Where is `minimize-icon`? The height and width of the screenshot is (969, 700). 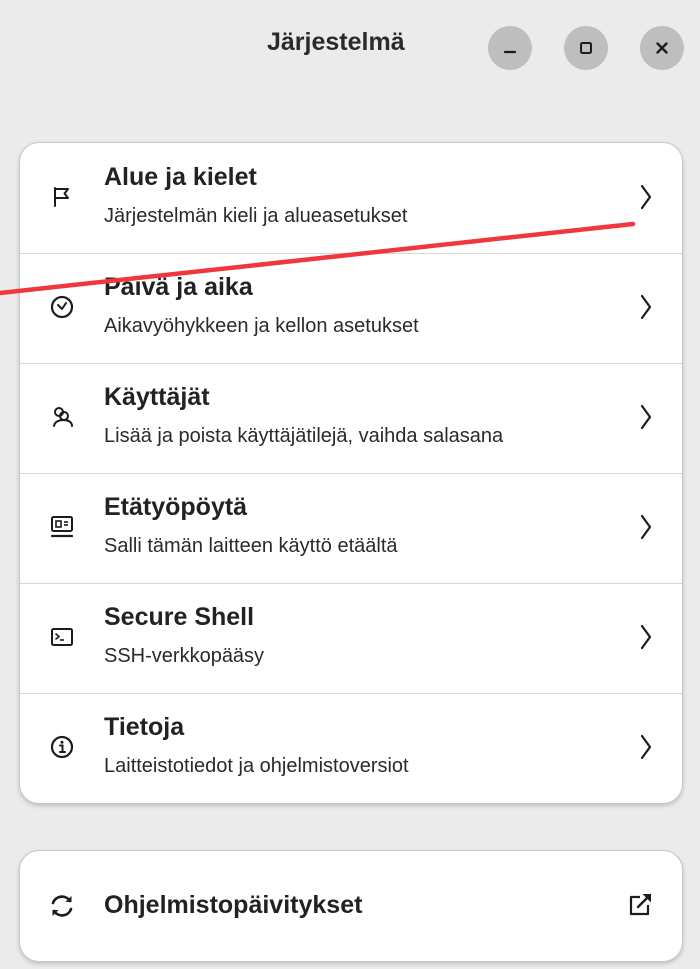
minimize-icon is located at coordinates (510, 52).